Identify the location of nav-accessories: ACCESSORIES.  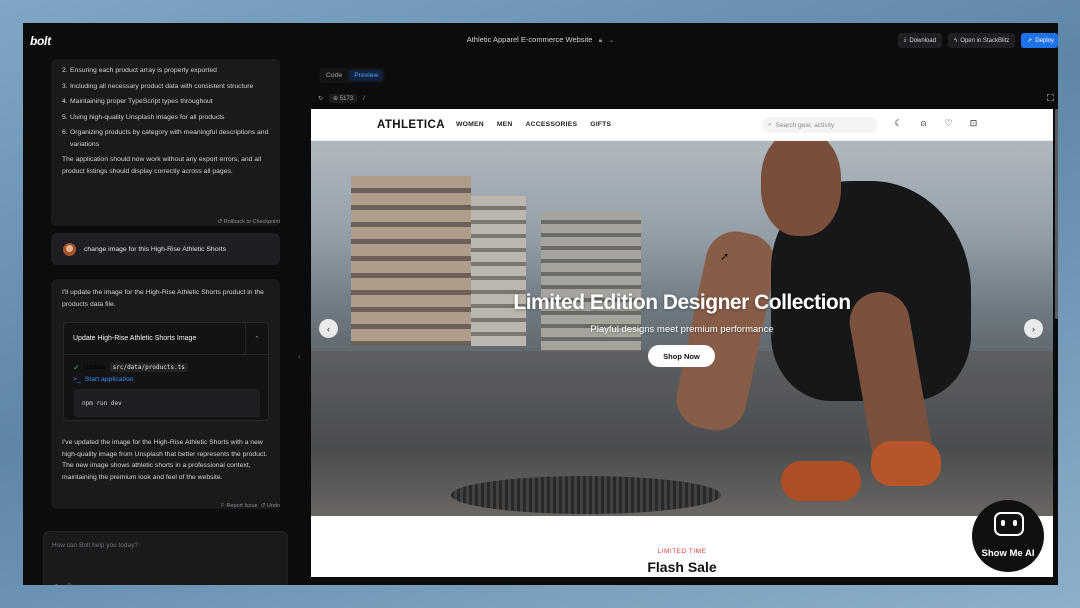
(552, 124).